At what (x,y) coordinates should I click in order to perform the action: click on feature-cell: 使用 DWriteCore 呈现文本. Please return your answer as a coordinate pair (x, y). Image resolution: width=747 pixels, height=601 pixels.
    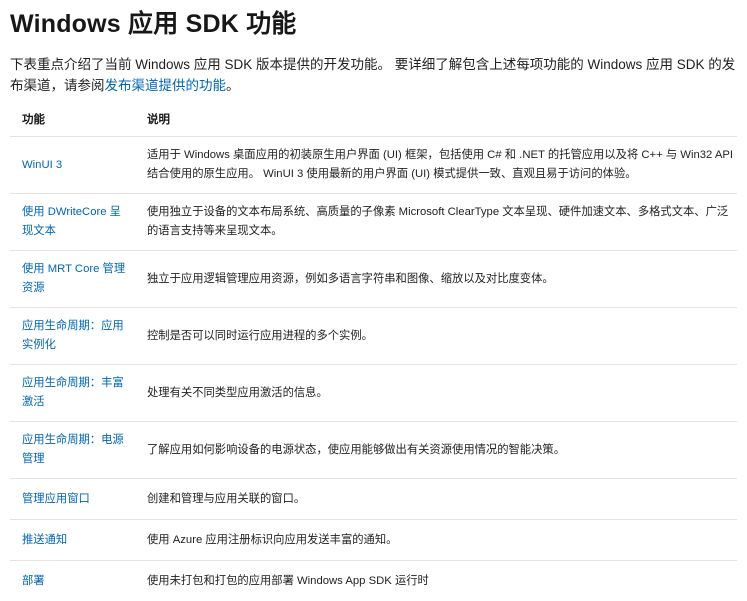
    Looking at the image, I should click on (72, 222).